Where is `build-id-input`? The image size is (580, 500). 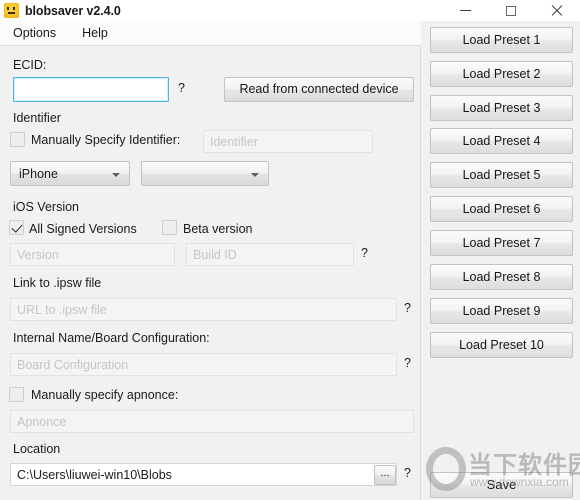
build-id-input is located at coordinates (270, 254).